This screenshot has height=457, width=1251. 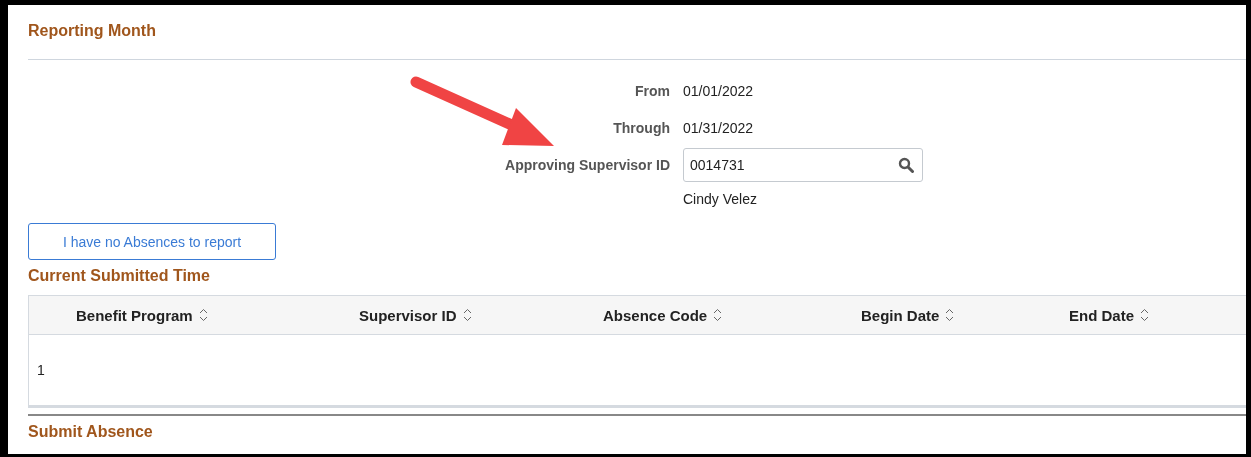 I want to click on search-icon, so click(x=906, y=164).